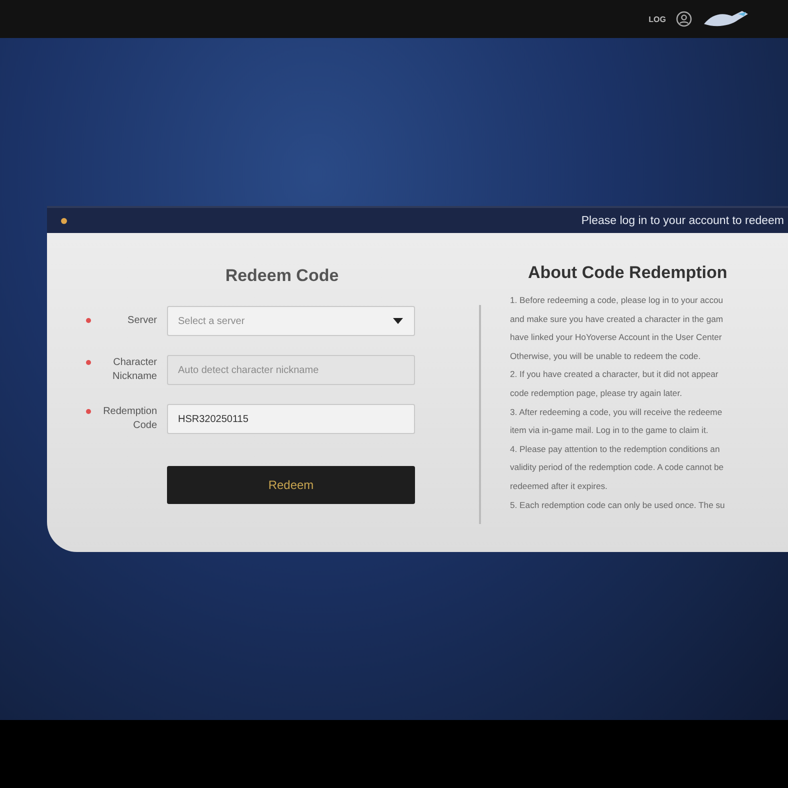  What do you see at coordinates (282, 276) in the screenshot?
I see `form-title: Redeem Code` at bounding box center [282, 276].